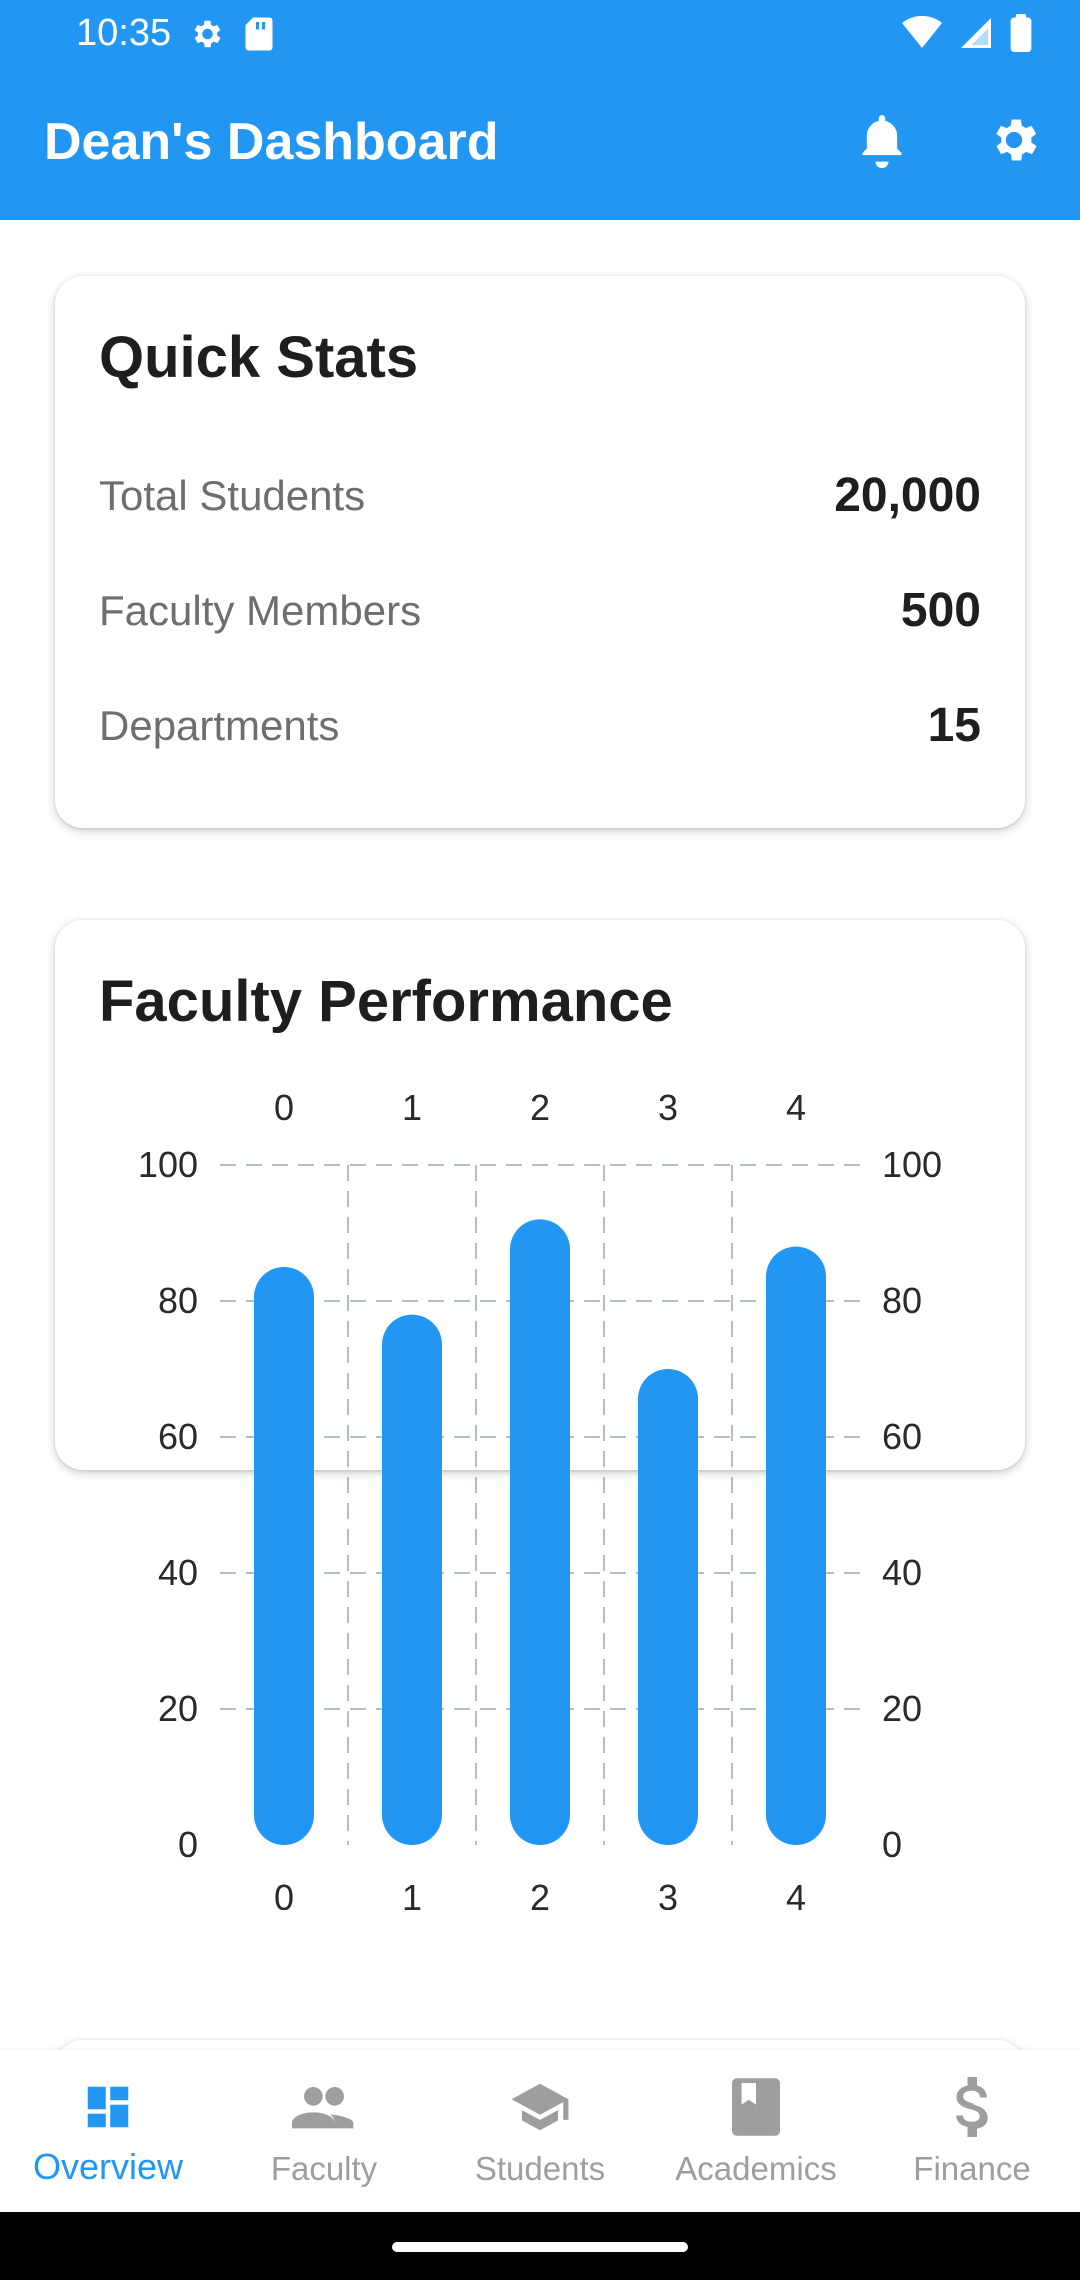  I want to click on y-tick-label-right: 60, so click(902, 1436).